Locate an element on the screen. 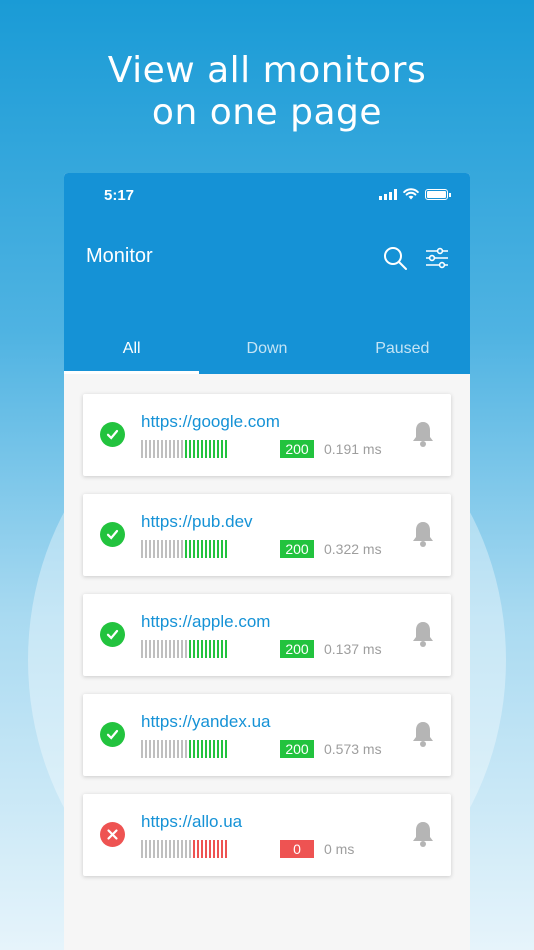 The height and width of the screenshot is (950, 534). response-time: 0.137 ms is located at coordinates (353, 649).